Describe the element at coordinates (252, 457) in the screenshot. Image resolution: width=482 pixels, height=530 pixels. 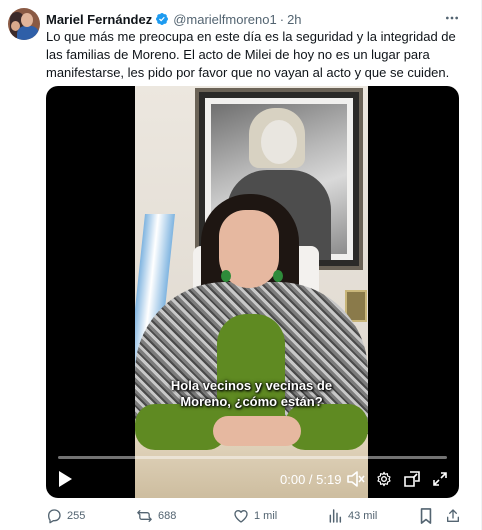
I see `video-progress-bar` at that location.